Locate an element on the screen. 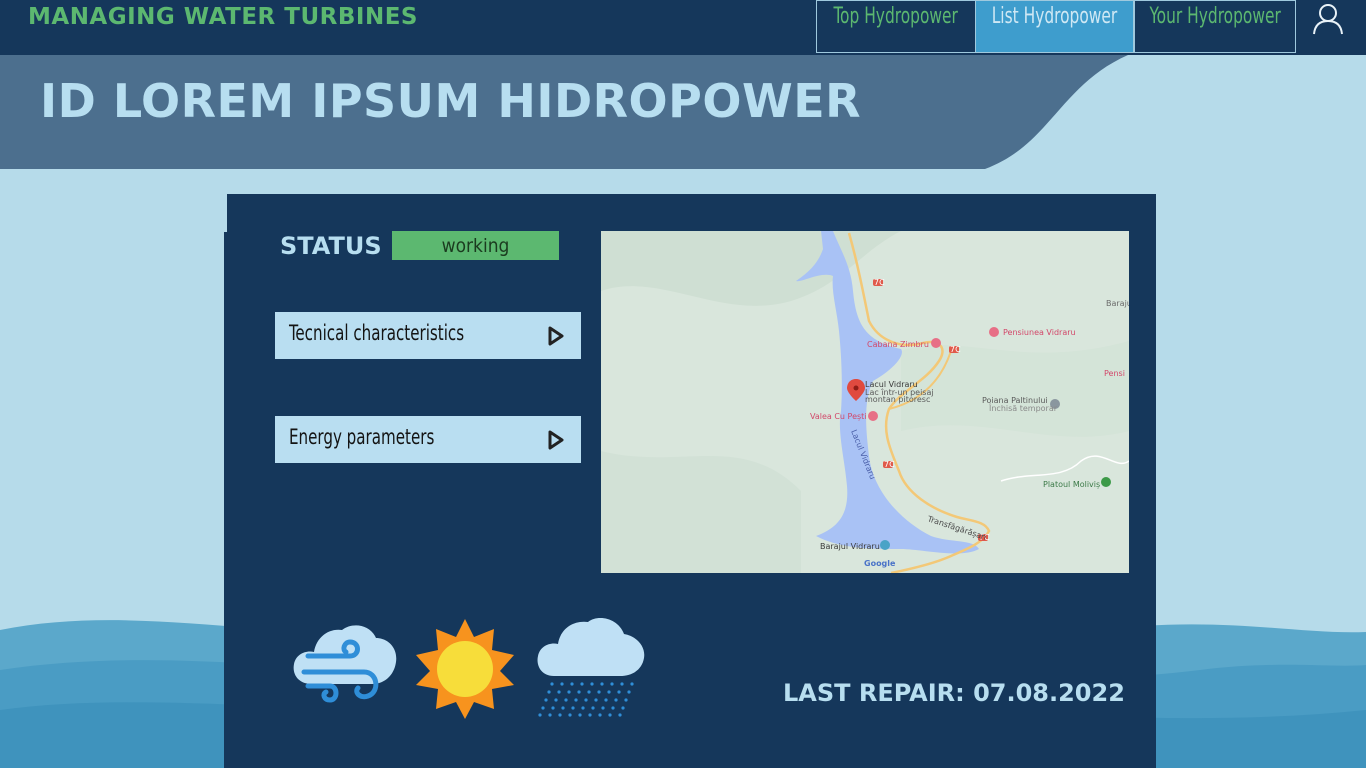  tab-list-hydropower-label: List Hydropower is located at coordinates (1054, 16).